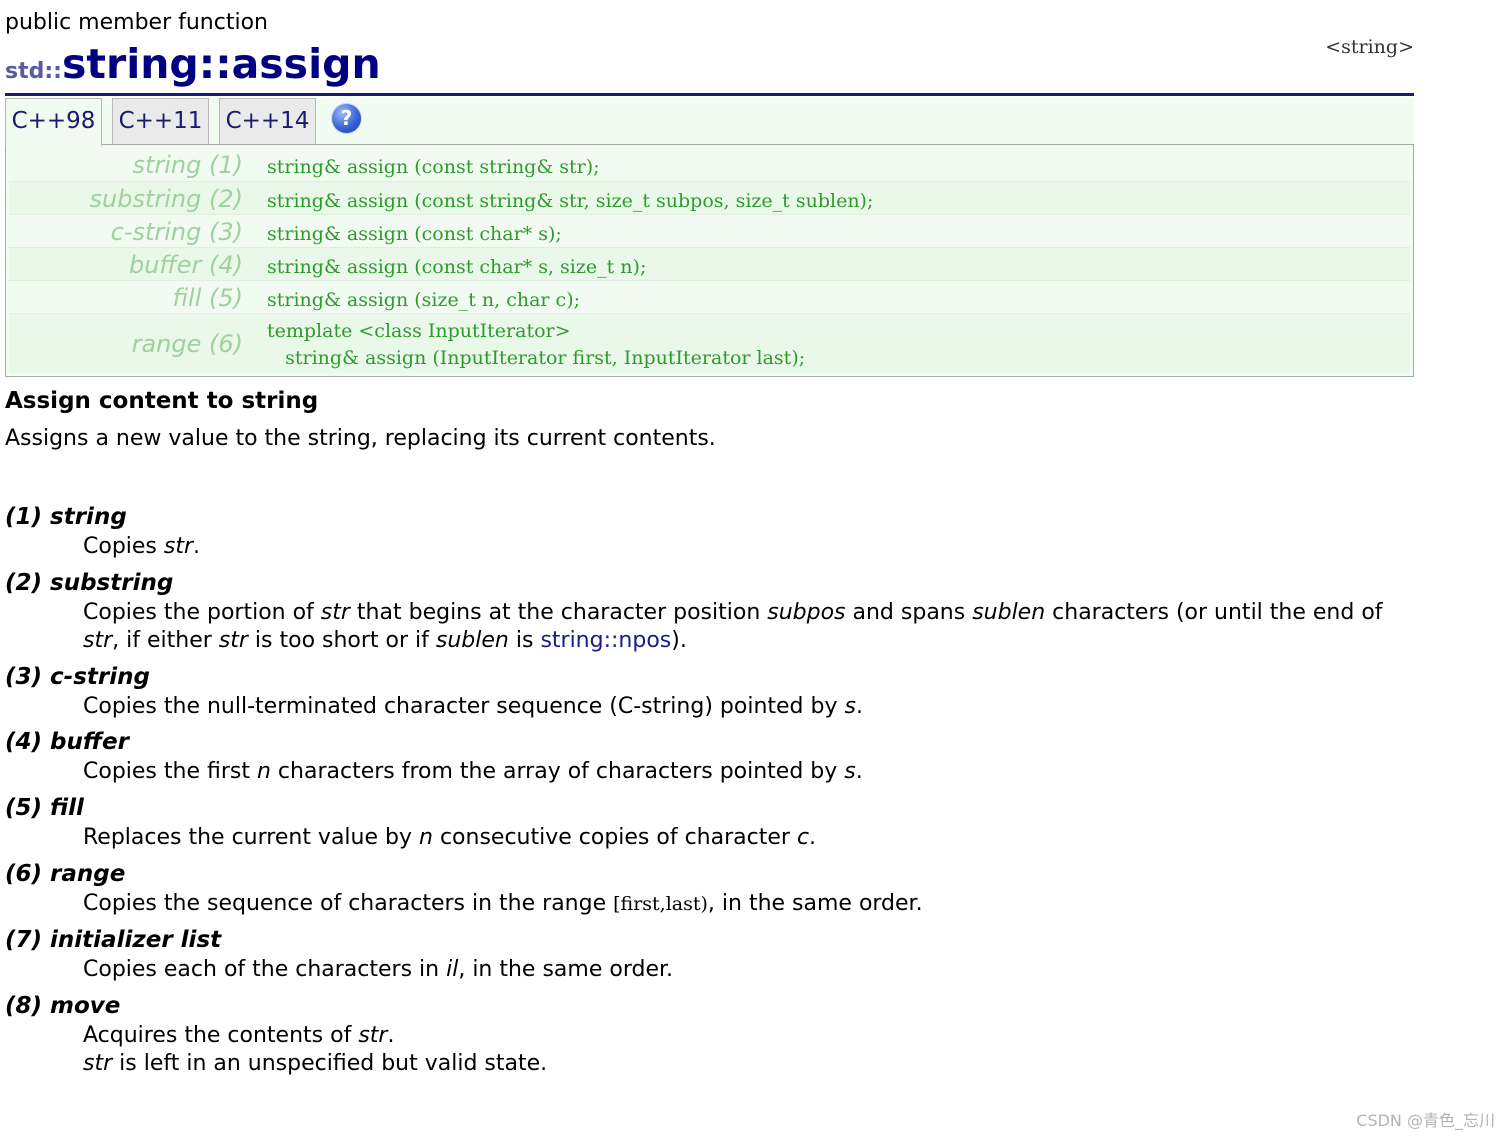 The height and width of the screenshot is (1136, 1509). What do you see at coordinates (187, 165) in the screenshot?
I see `prototype-label: string (1)` at bounding box center [187, 165].